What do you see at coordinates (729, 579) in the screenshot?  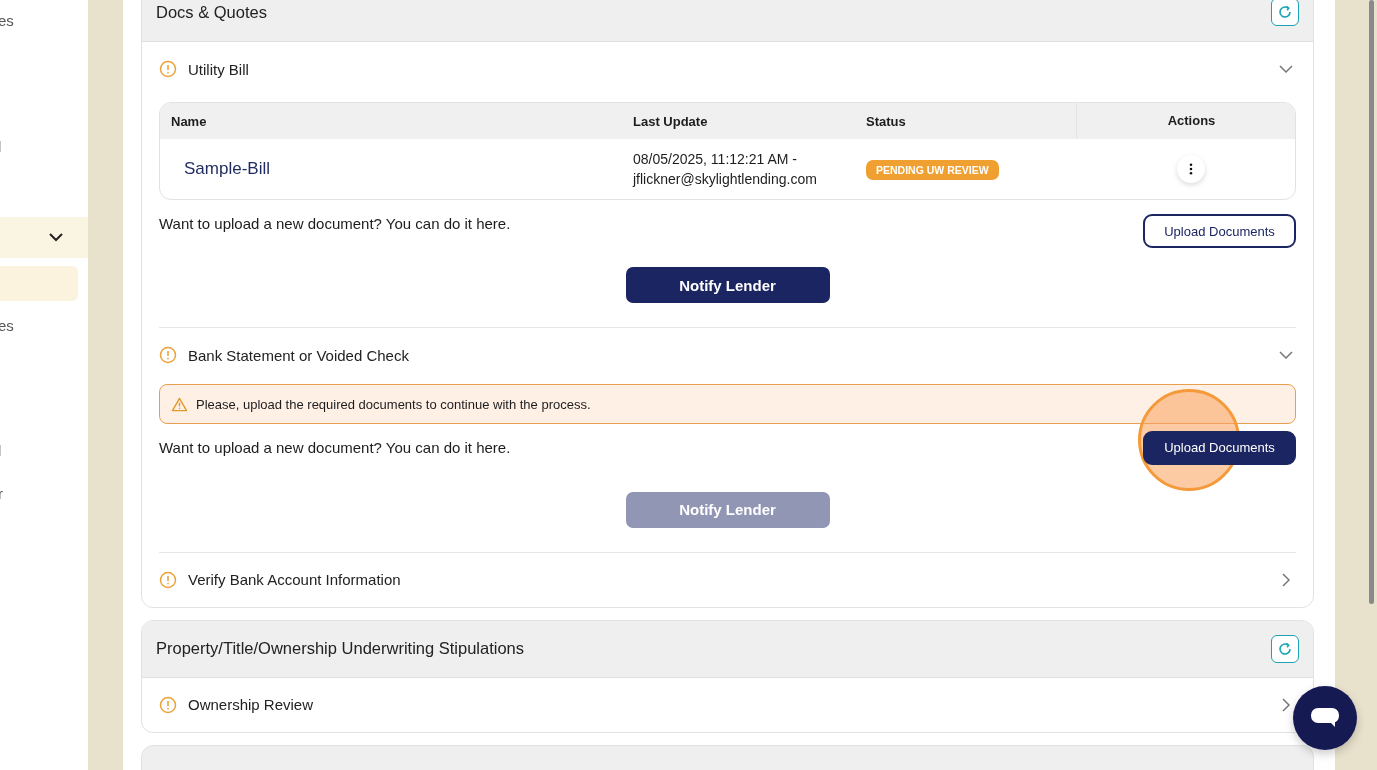 I see `item-title: Verify Bank Account Information` at bounding box center [729, 579].